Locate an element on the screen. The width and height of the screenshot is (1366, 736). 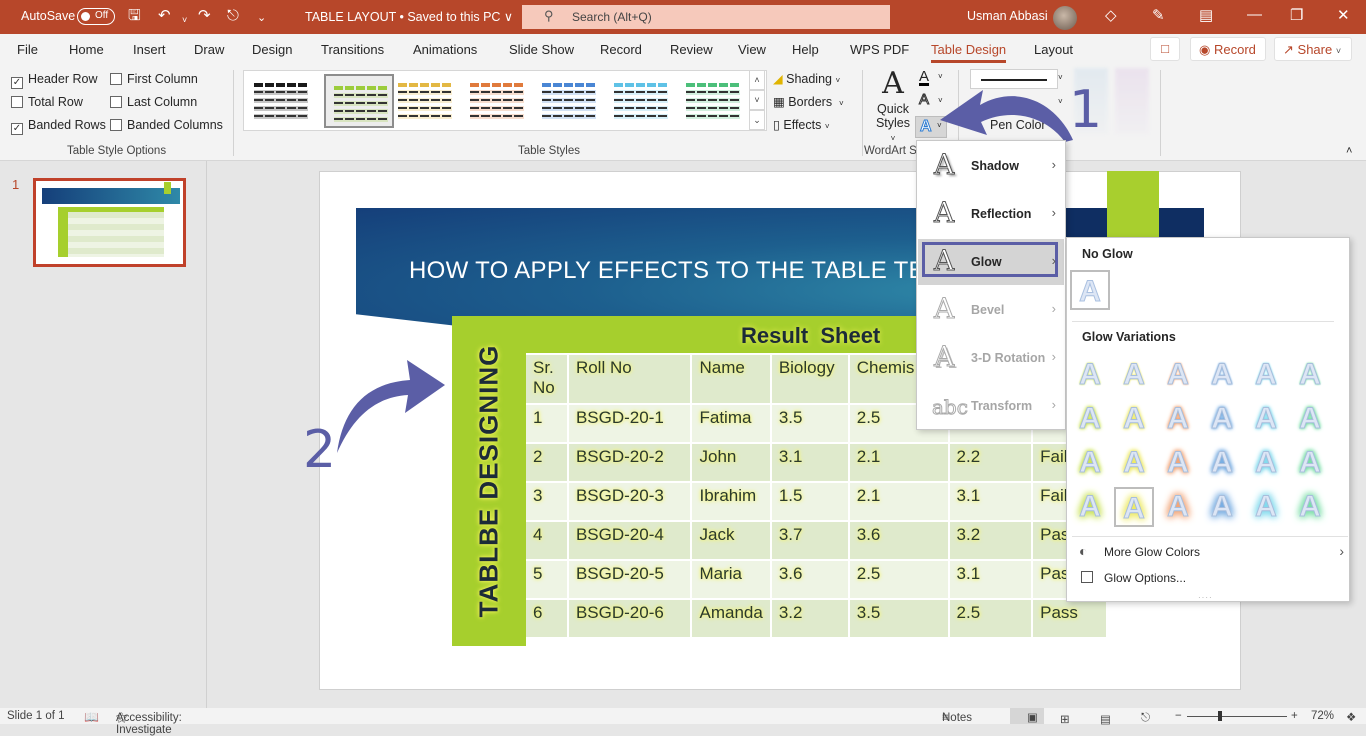
table-cell: BSGD-20-4 is located at coordinates (630, 541).